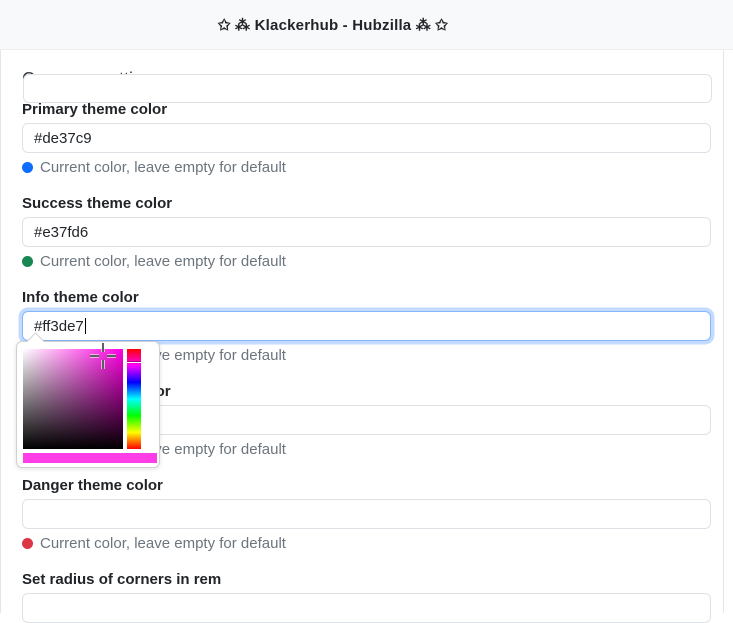 This screenshot has height=623, width=733. What do you see at coordinates (163, 167) in the screenshot?
I see `primary-help-text: Current color, leave empty for default` at bounding box center [163, 167].